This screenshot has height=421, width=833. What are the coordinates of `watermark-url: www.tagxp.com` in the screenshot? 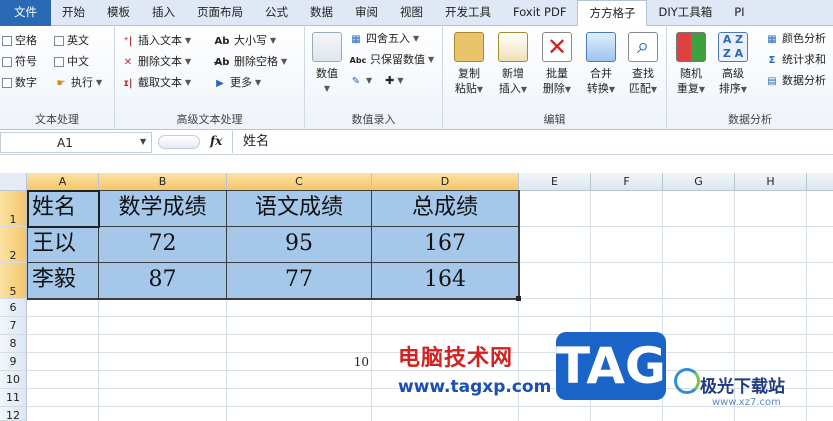 It's located at (475, 387).